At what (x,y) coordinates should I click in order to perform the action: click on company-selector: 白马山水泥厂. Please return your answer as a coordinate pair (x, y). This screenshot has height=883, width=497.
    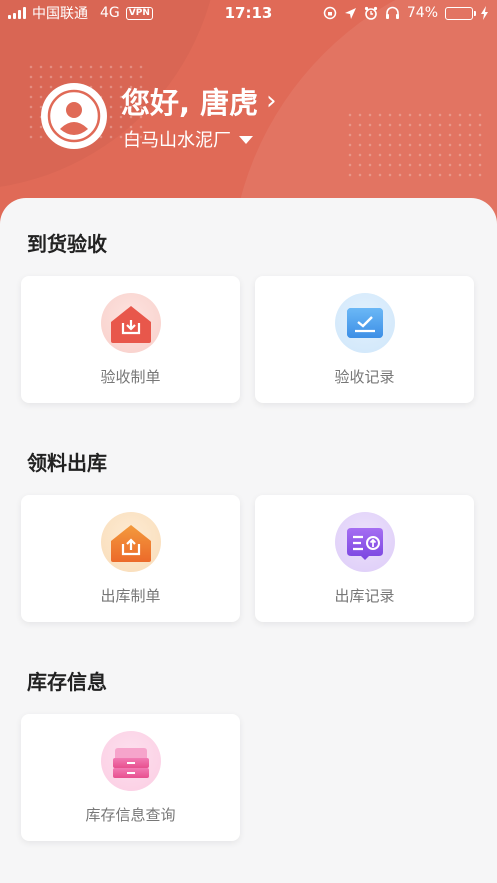
    Looking at the image, I should click on (188, 139).